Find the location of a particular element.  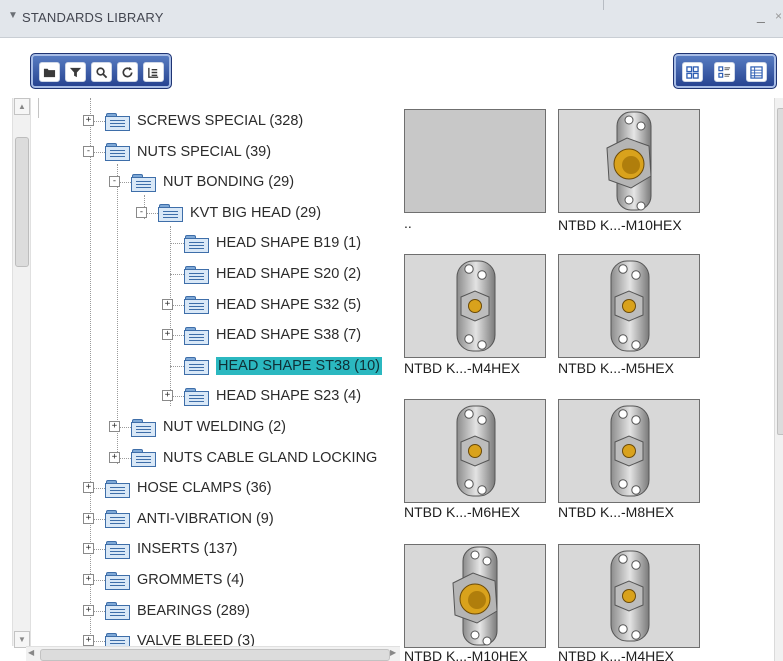

list-view-icon is located at coordinates (756, 72).